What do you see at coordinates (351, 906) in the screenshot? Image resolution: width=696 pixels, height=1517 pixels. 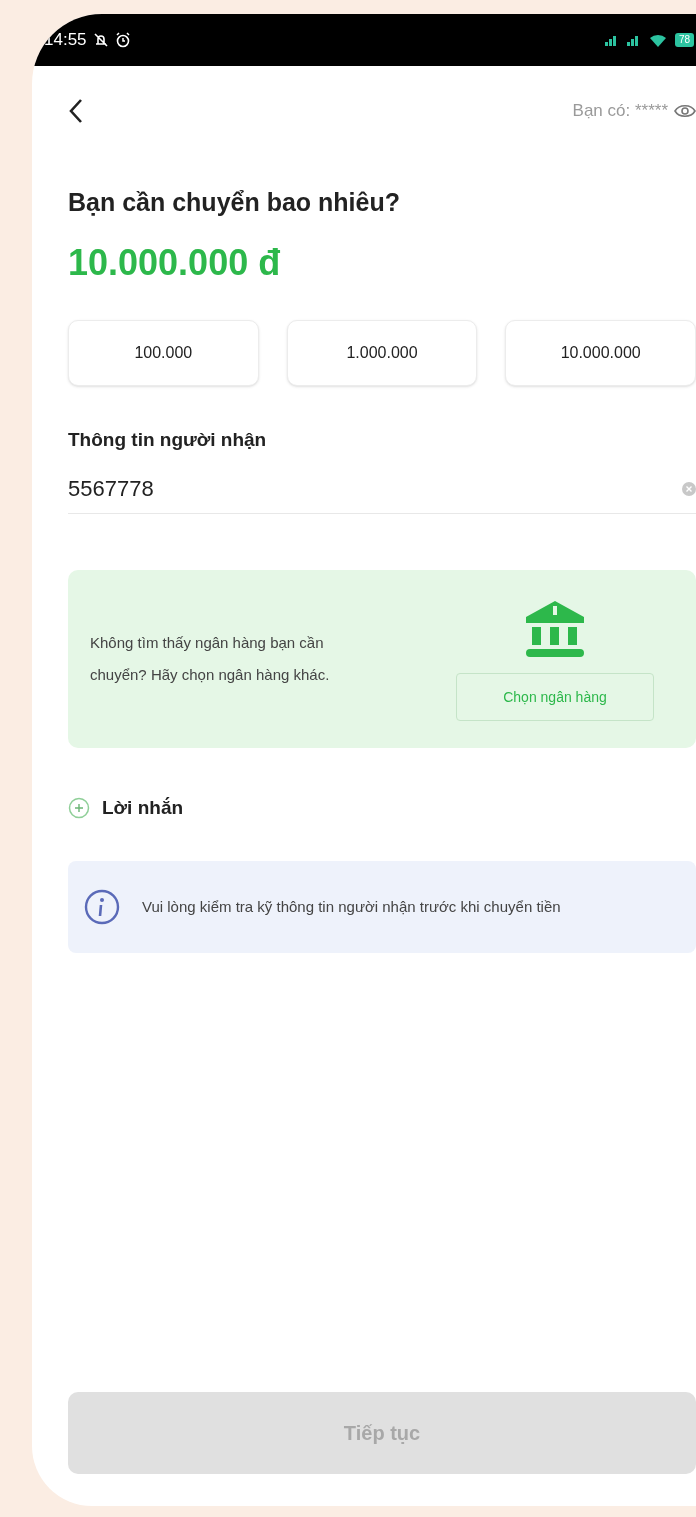 I see `notice-text: Vui lòng kiểm tra kỹ thông tin người nhận trước khi chuyển tiền` at bounding box center [351, 906].